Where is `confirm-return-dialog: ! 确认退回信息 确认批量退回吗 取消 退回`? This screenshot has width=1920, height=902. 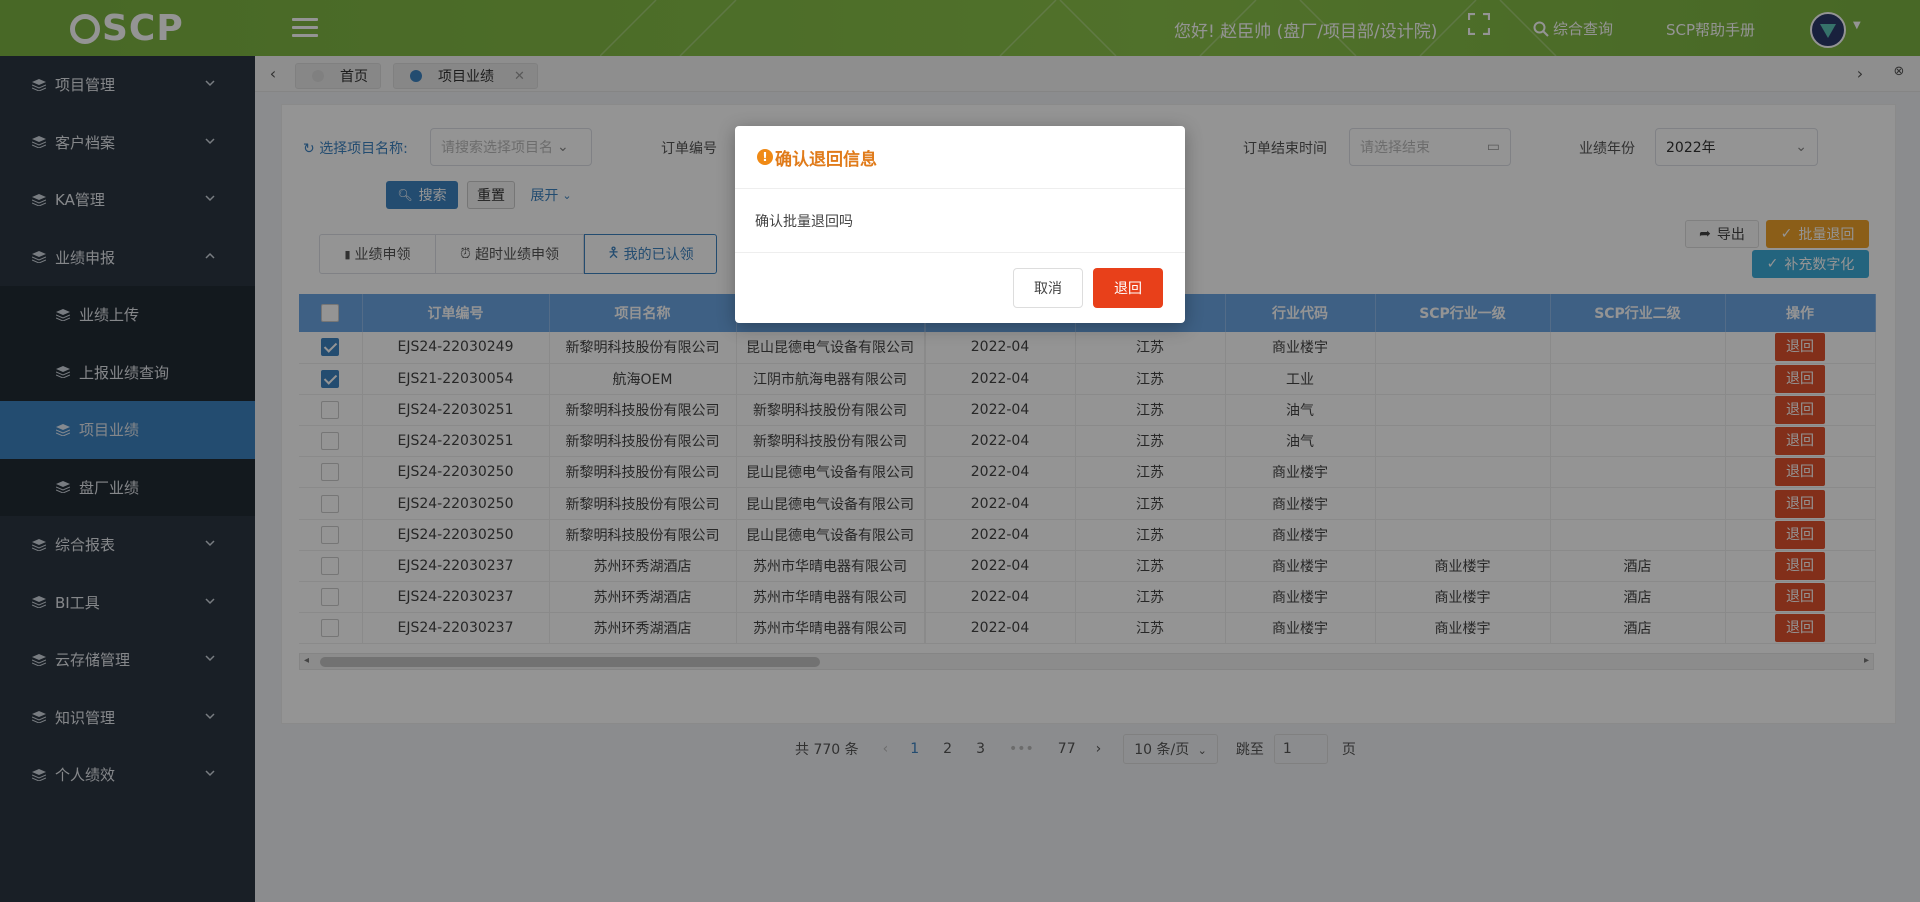
confirm-return-dialog: ! 确认退回信息 确认批量退回吗 取消 退回 is located at coordinates (960, 224).